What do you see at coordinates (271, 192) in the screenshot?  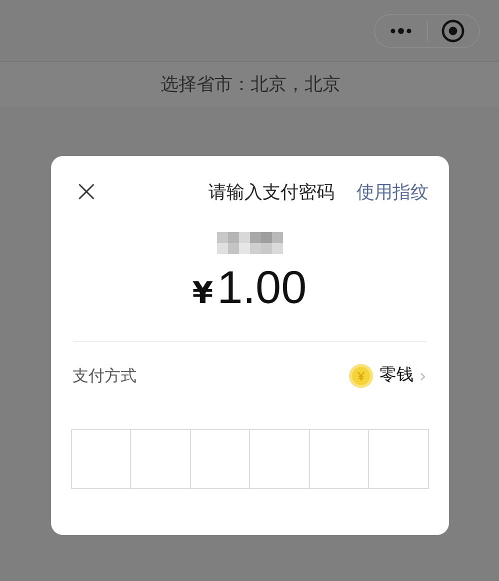 I see `dialog-title: 请输入支付密码` at bounding box center [271, 192].